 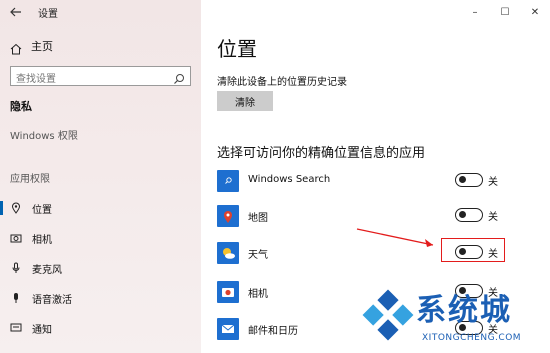 What do you see at coordinates (42, 210) in the screenshot?
I see `sidebar-item-label: 位置` at bounding box center [42, 210].